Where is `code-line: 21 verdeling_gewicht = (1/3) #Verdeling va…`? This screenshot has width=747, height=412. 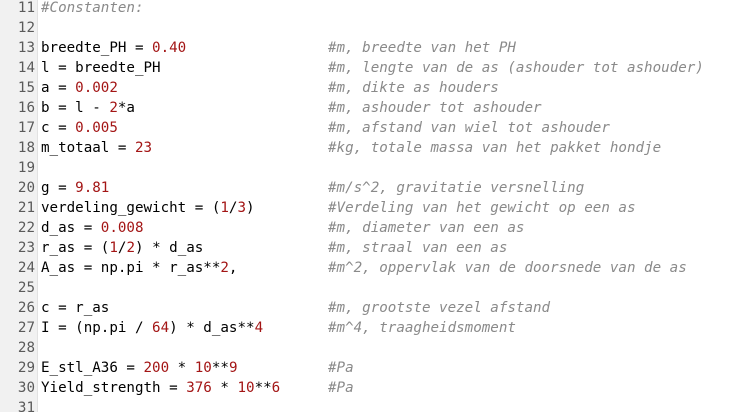 code-line: 21 verdeling_gewicht = (1/3) #Verdeling va… is located at coordinates (373, 208).